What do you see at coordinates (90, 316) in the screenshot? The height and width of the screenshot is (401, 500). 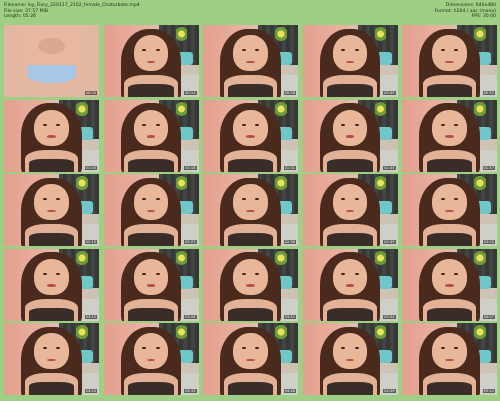 I see `thumbnail-timestamp: 03:15` at bounding box center [90, 316].